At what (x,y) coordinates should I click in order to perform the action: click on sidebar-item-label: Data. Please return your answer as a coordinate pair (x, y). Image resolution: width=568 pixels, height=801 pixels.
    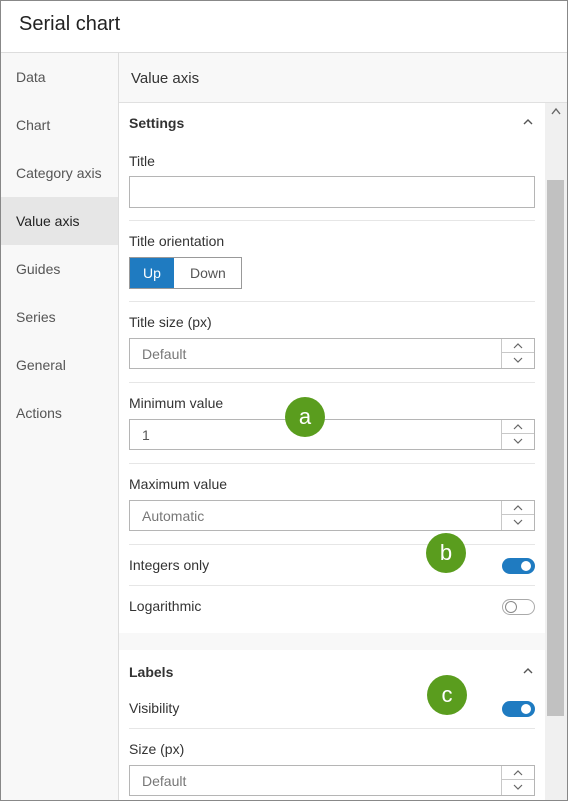
    Looking at the image, I should click on (31, 77).